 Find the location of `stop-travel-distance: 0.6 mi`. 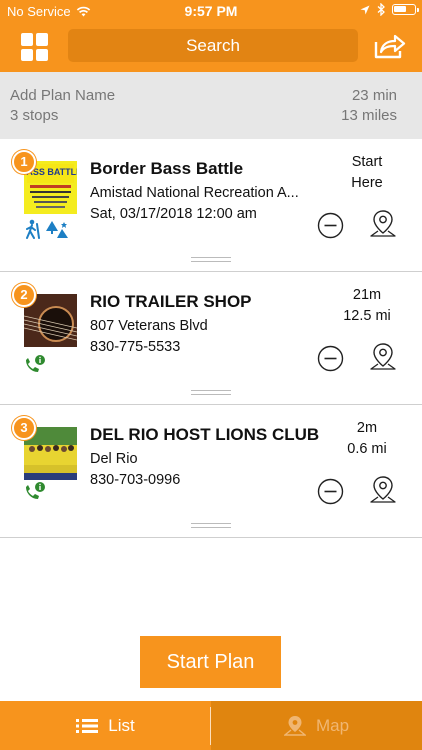

stop-travel-distance: 0.6 mi is located at coordinates (367, 449).